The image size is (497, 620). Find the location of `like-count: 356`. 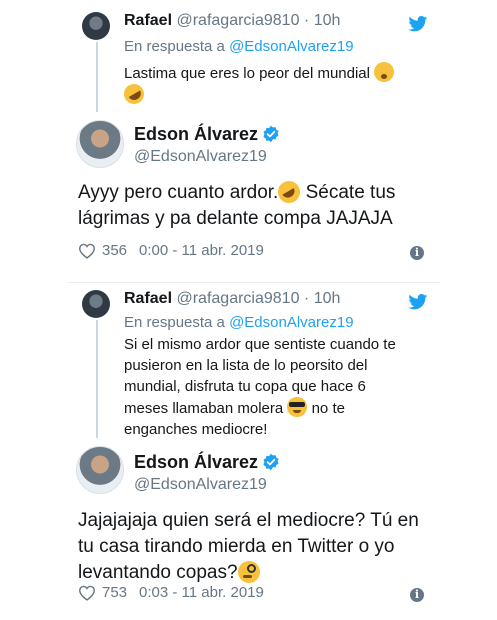

like-count: 356 is located at coordinates (114, 250).